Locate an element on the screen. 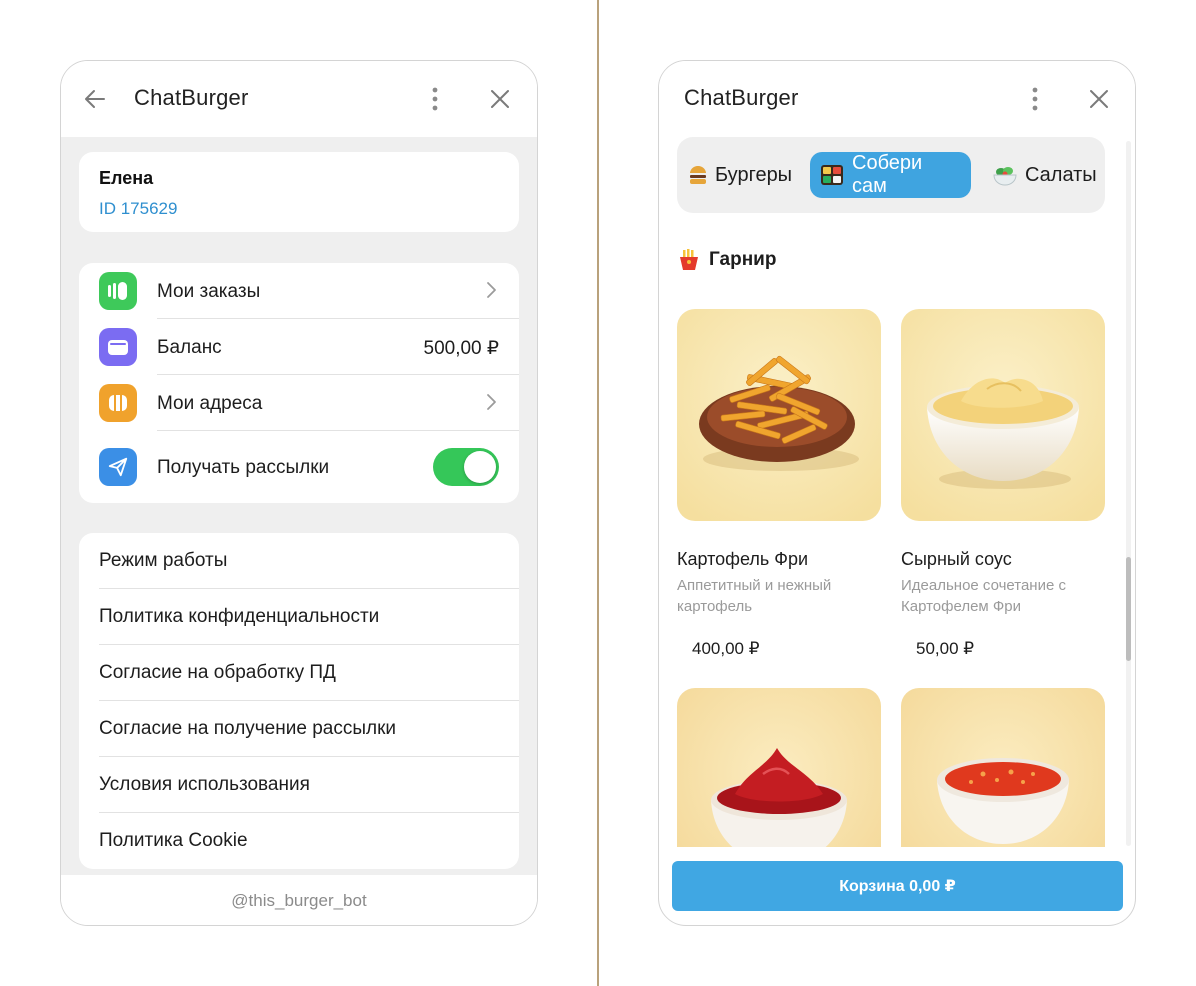 Image resolution: width=1196 pixels, height=986 pixels. toggle-knob is located at coordinates (480, 467).